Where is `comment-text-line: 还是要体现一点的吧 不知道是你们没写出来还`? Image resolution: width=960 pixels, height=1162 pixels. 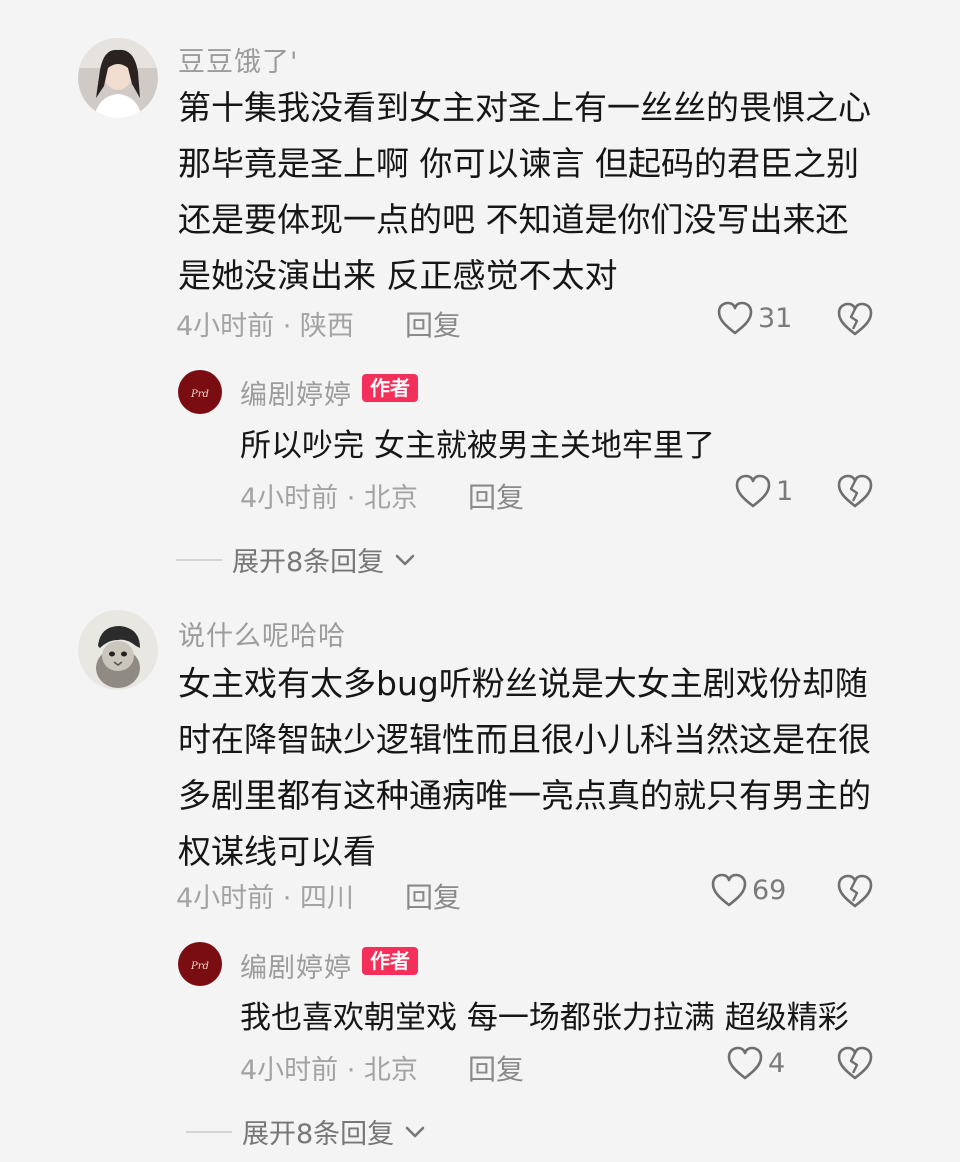 comment-text-line: 还是要体现一点的吧 不知道是你们没写出来还 is located at coordinates (513, 219).